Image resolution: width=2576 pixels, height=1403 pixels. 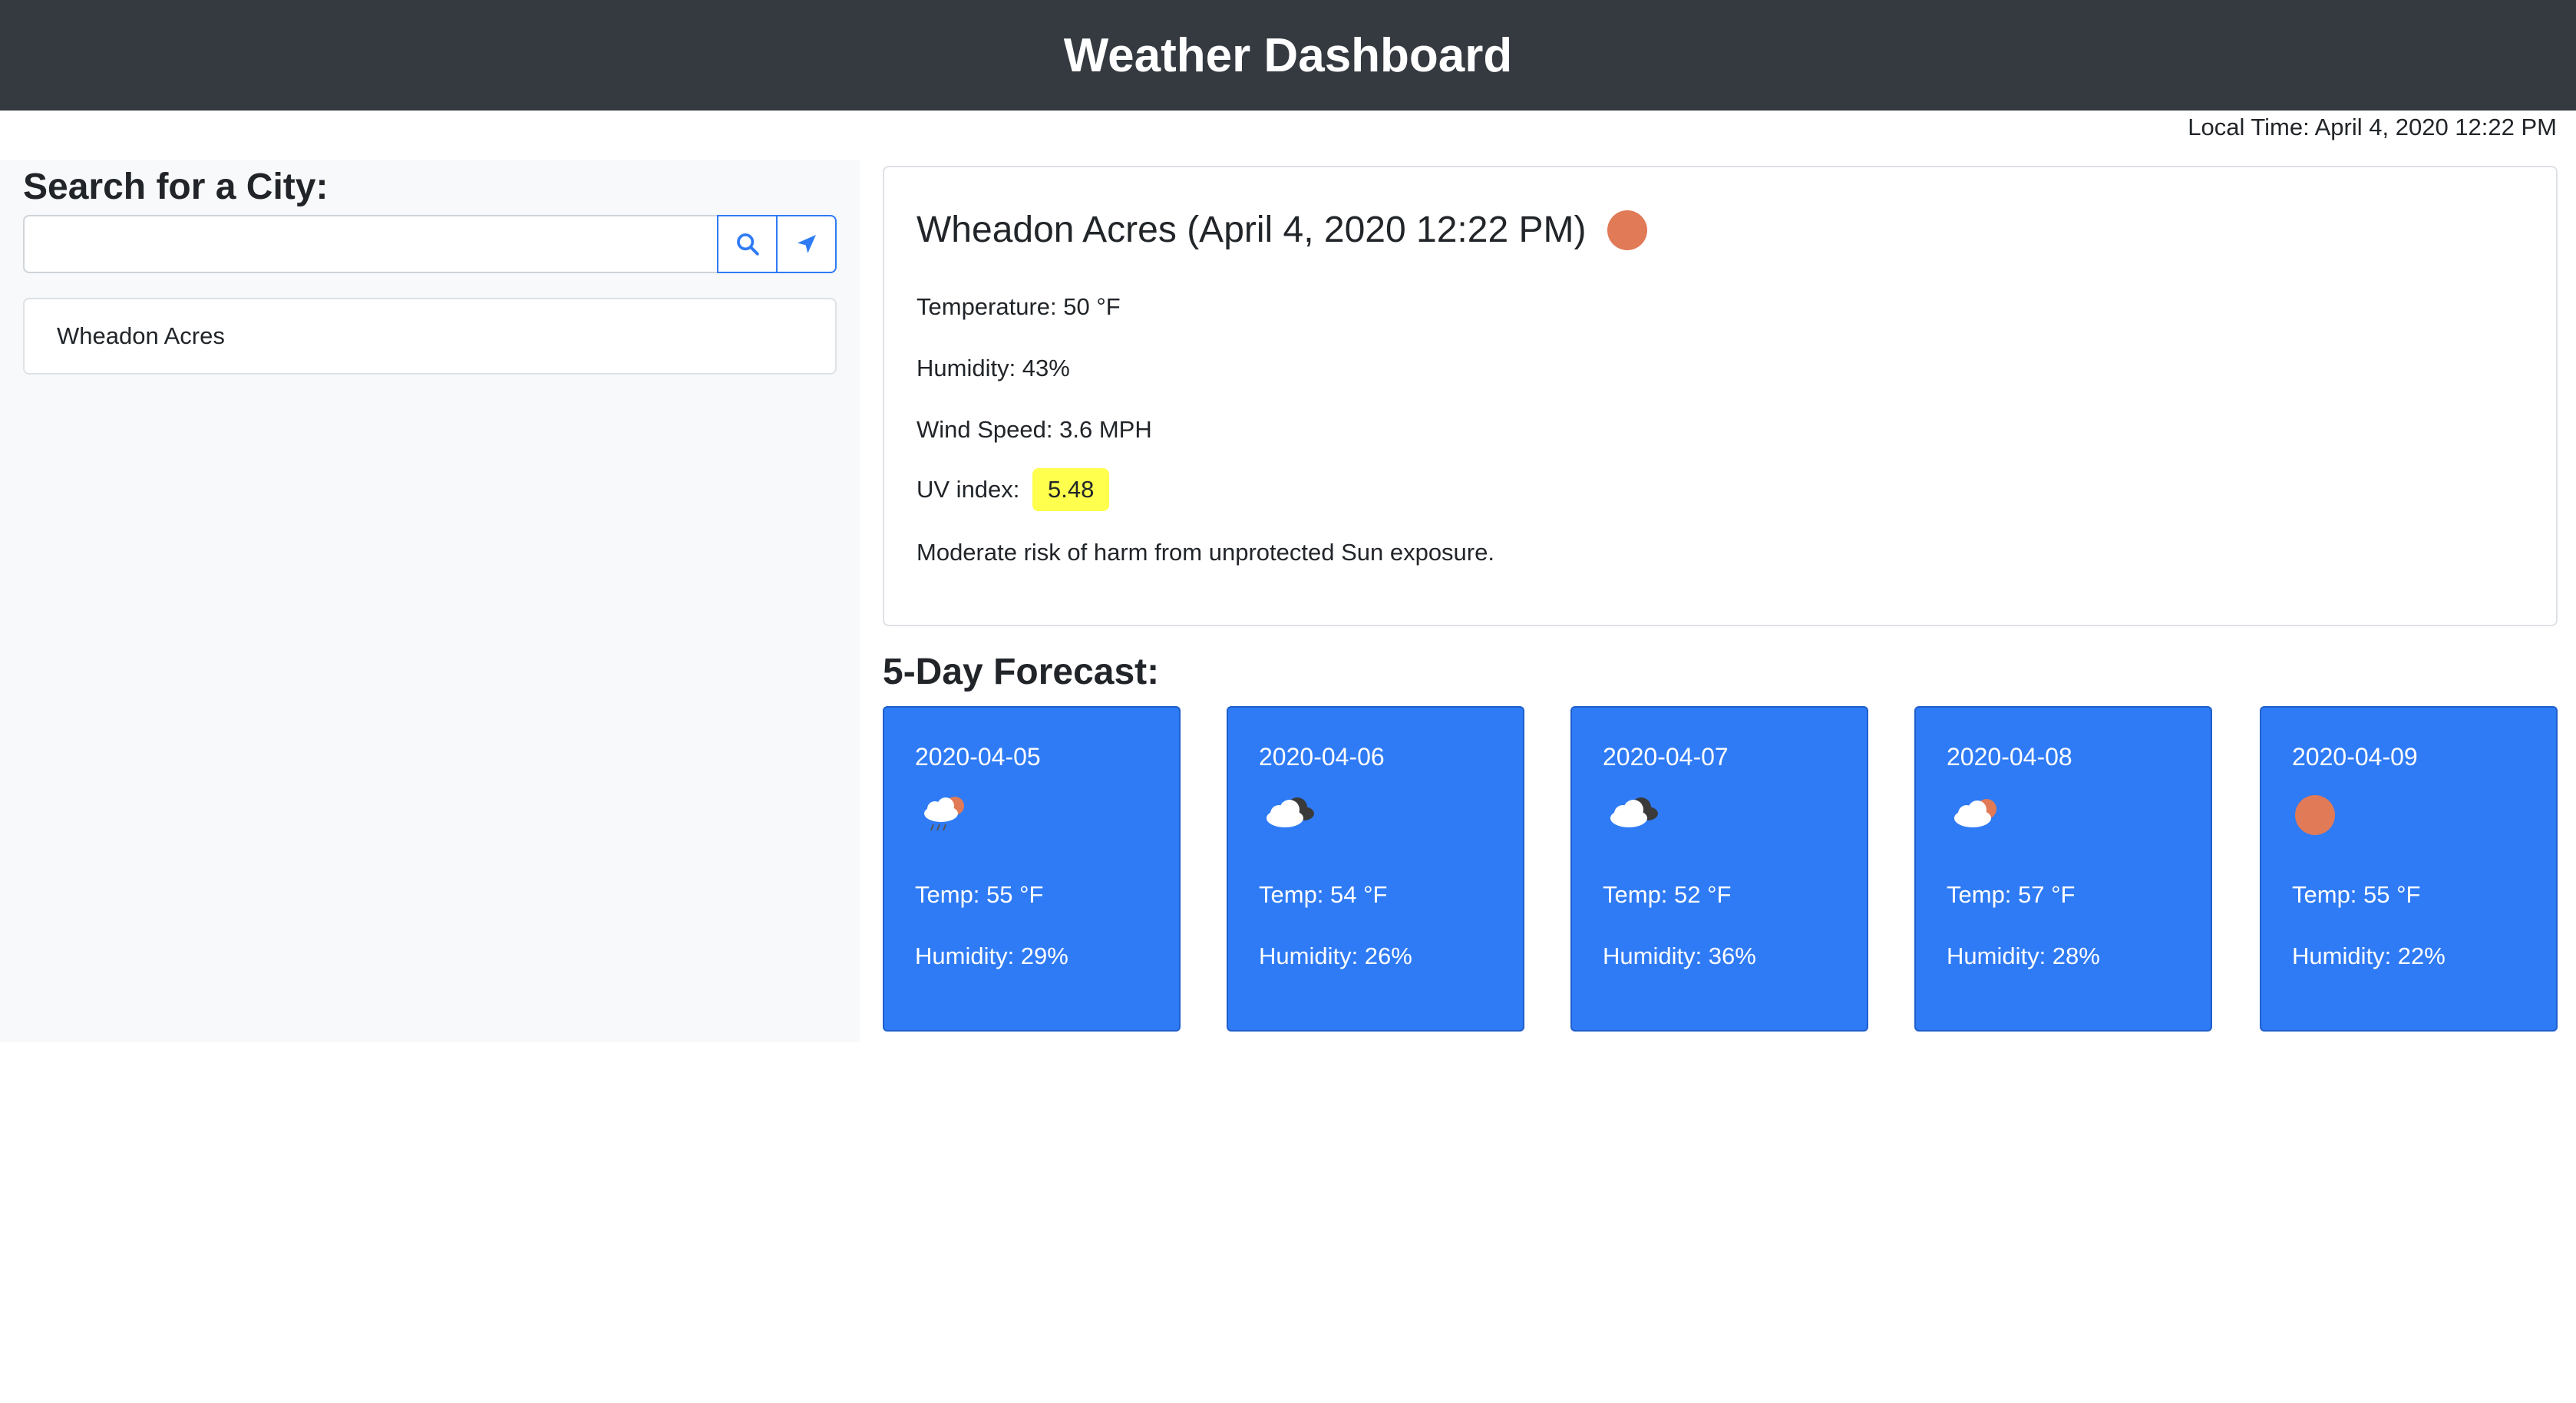 What do you see at coordinates (2063, 869) in the screenshot?
I see `forecast-card: 2020-04-08 Temp: 57 °F Humidity: 28%` at bounding box center [2063, 869].